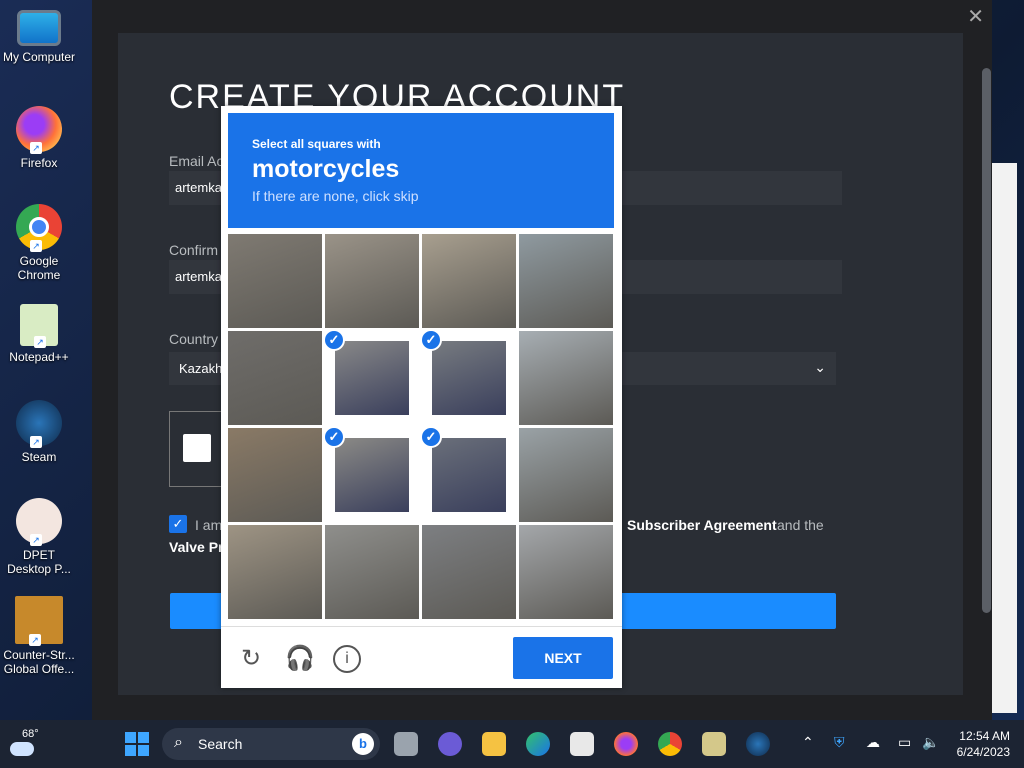  What do you see at coordinates (39, 424) in the screenshot?
I see `steam-icon: ↗` at bounding box center [39, 424].